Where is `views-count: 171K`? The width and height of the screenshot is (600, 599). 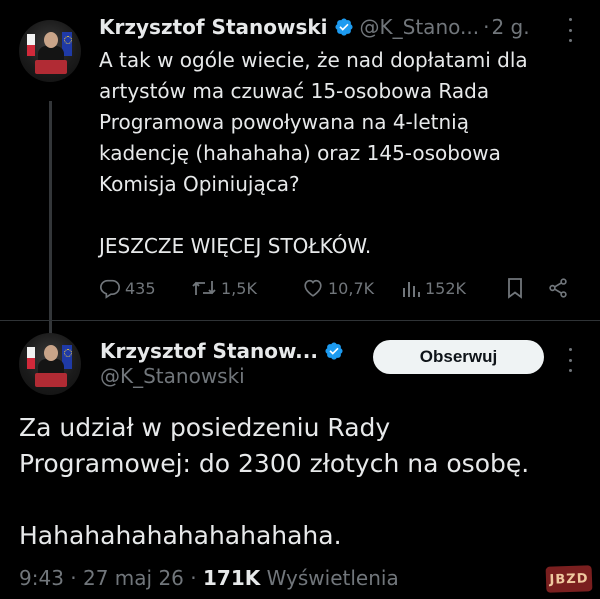 views-count: 171K is located at coordinates (232, 578).